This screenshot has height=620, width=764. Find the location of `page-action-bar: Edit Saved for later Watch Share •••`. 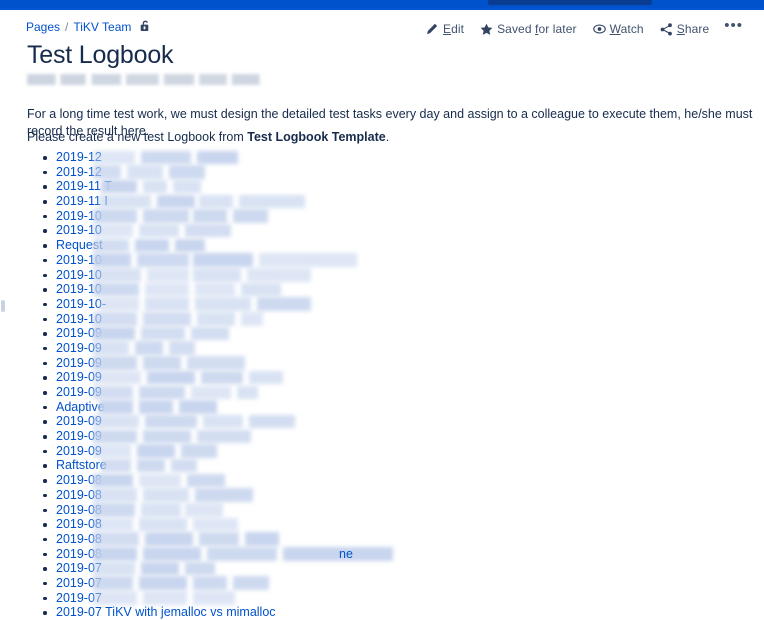

page-action-bar: Edit Saved for later Watch Share ••• is located at coordinates (584, 28).